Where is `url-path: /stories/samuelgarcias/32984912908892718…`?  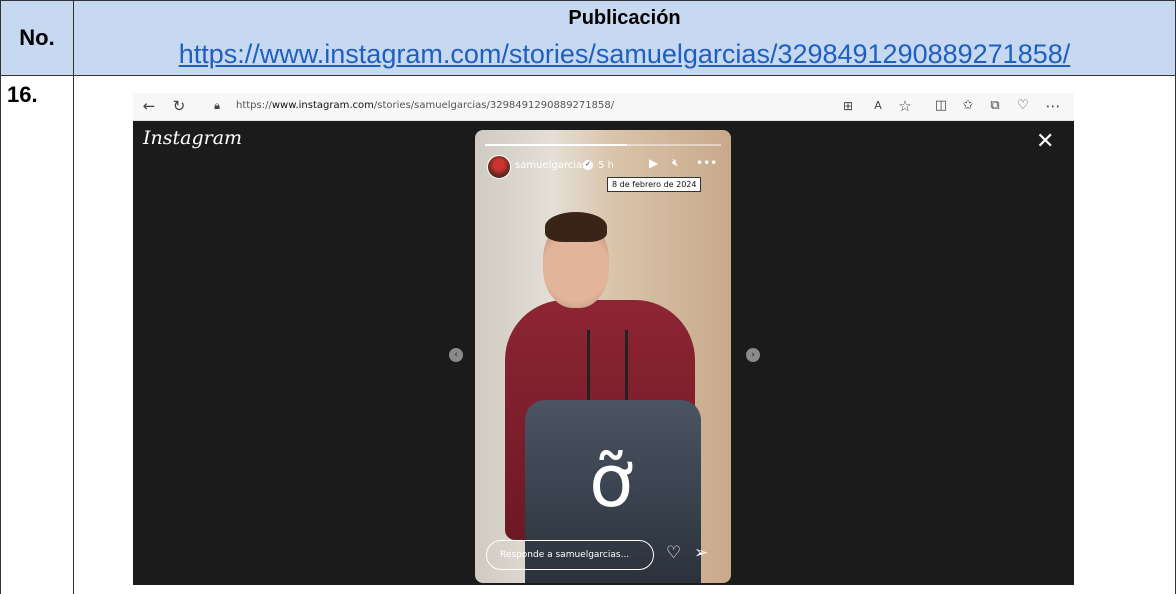
url-path: /stories/samuelgarcias/32984912908892718… is located at coordinates (494, 105).